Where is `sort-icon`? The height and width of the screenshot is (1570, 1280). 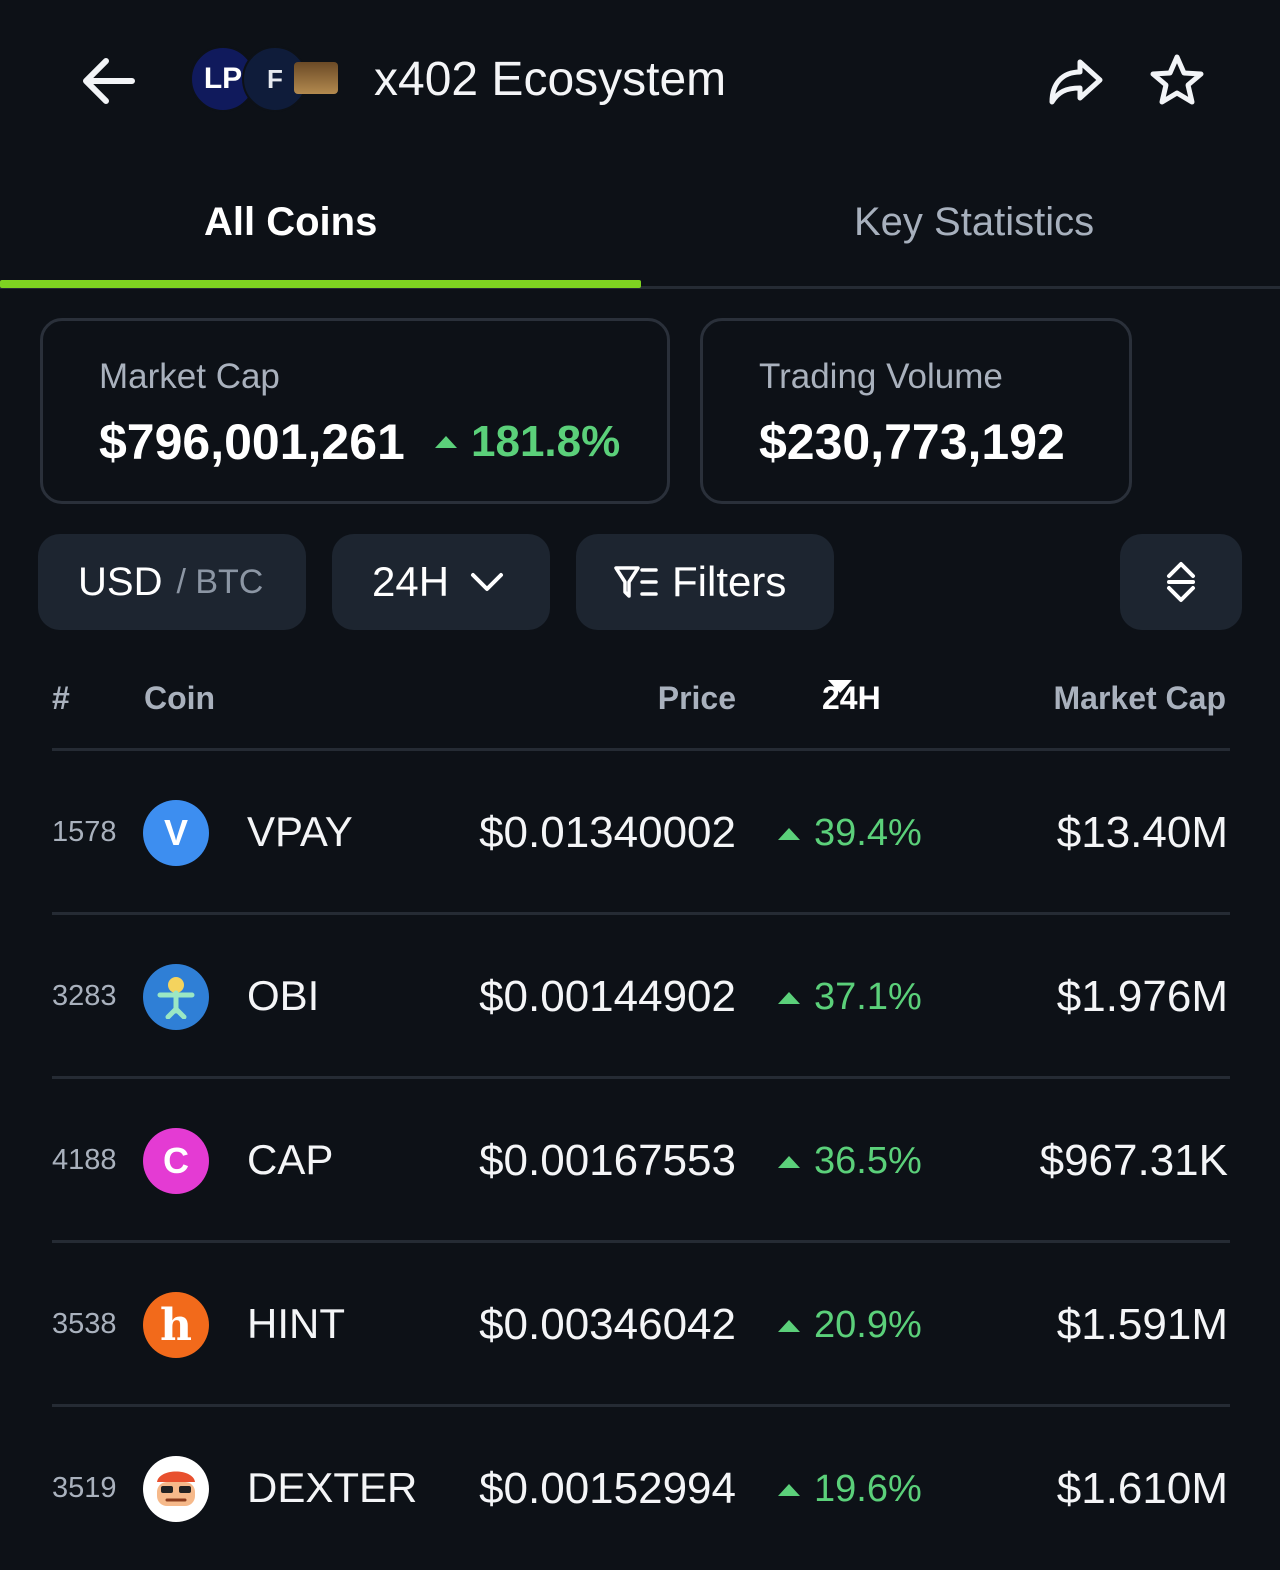 sort-icon is located at coordinates (1181, 582).